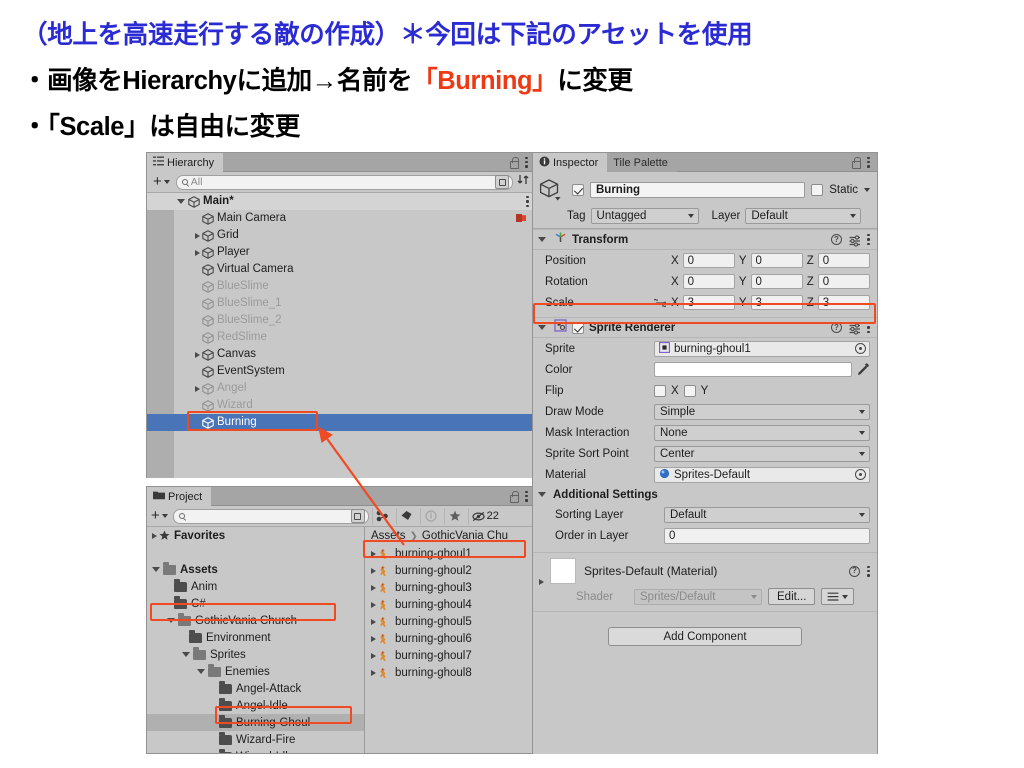 This screenshot has height=768, width=1024. What do you see at coordinates (161, 181) in the screenshot?
I see `create-object-button: +` at bounding box center [161, 181].